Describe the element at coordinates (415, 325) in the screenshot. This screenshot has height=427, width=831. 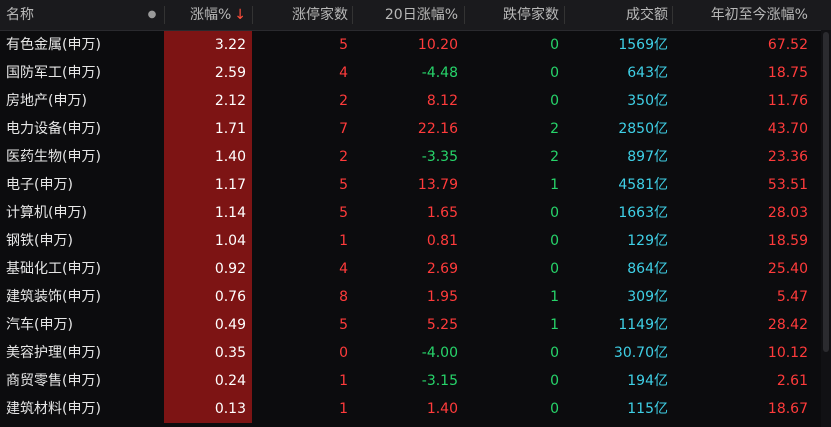
I see `table-row: 汽车(申万) 0.49 5 5.25 1 1149亿 28.42` at that location.